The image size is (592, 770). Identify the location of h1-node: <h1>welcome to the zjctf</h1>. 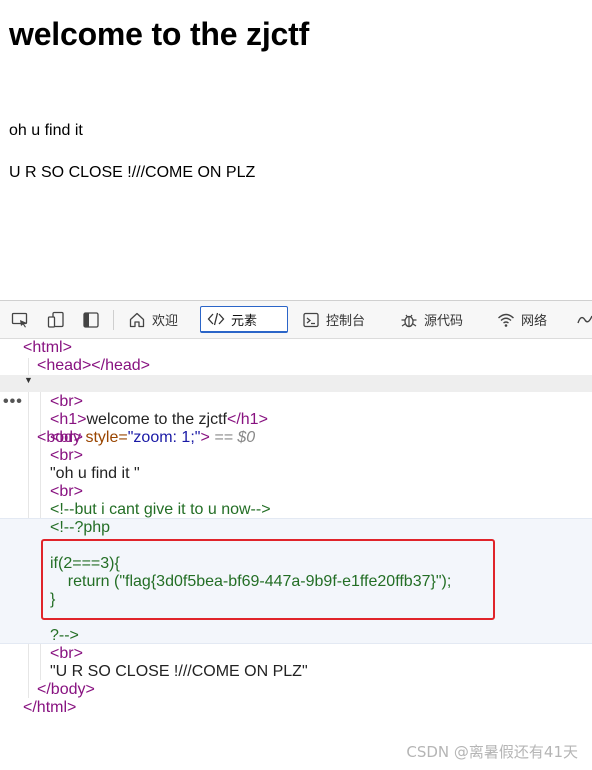
(159, 420).